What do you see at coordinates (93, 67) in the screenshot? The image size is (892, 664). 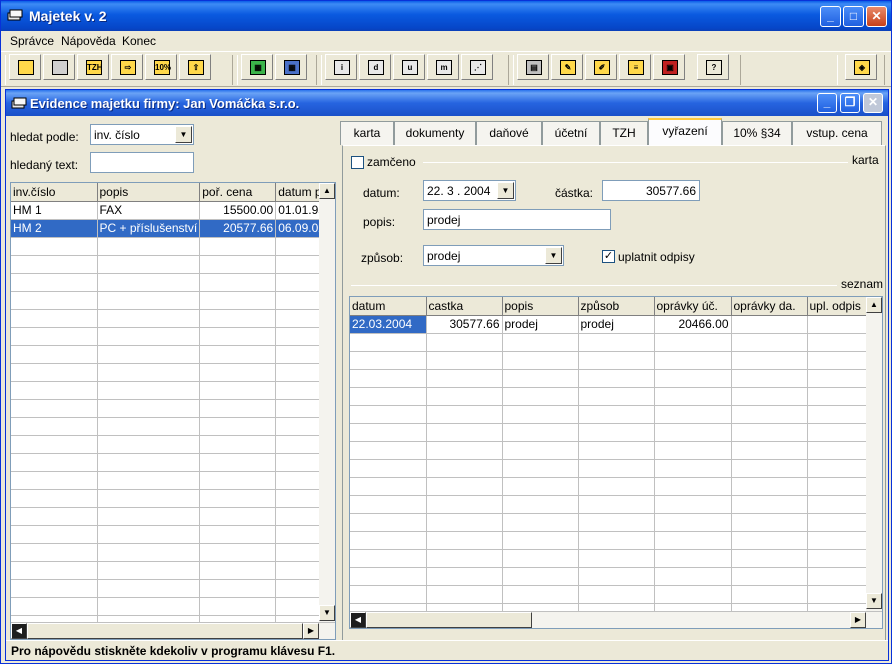 I see `tzh-button: TZH` at bounding box center [93, 67].